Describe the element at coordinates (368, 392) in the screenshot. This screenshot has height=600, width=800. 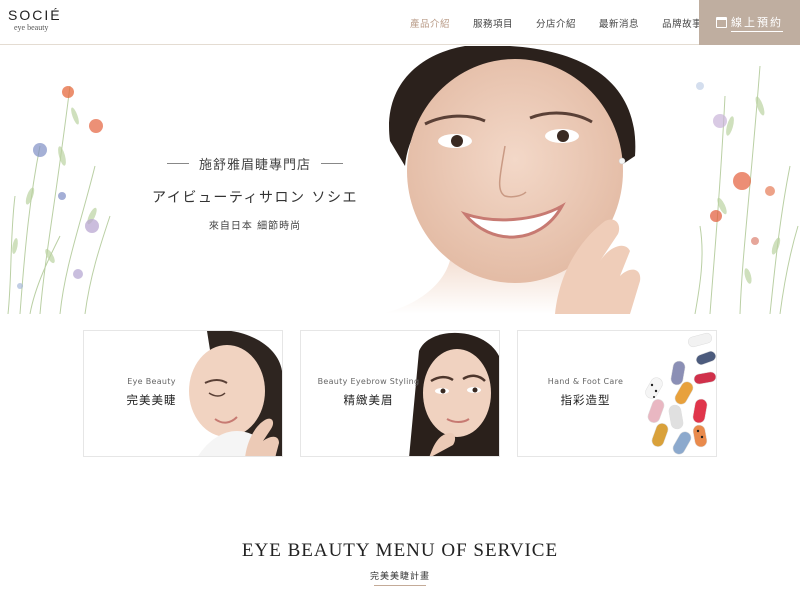
I see `card-text: Beauty Eyebrow Styling 精緻美眉` at that location.